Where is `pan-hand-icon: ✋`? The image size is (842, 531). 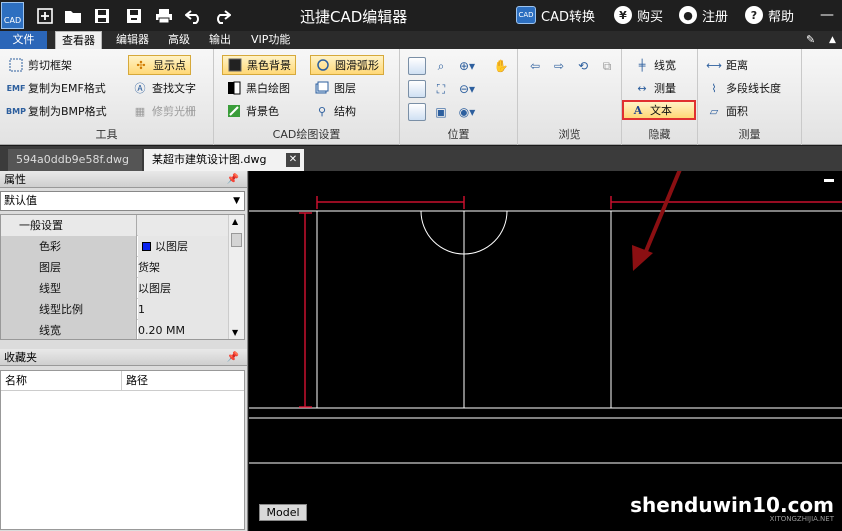
pan-hand-icon: ✋ is located at coordinates (501, 66).